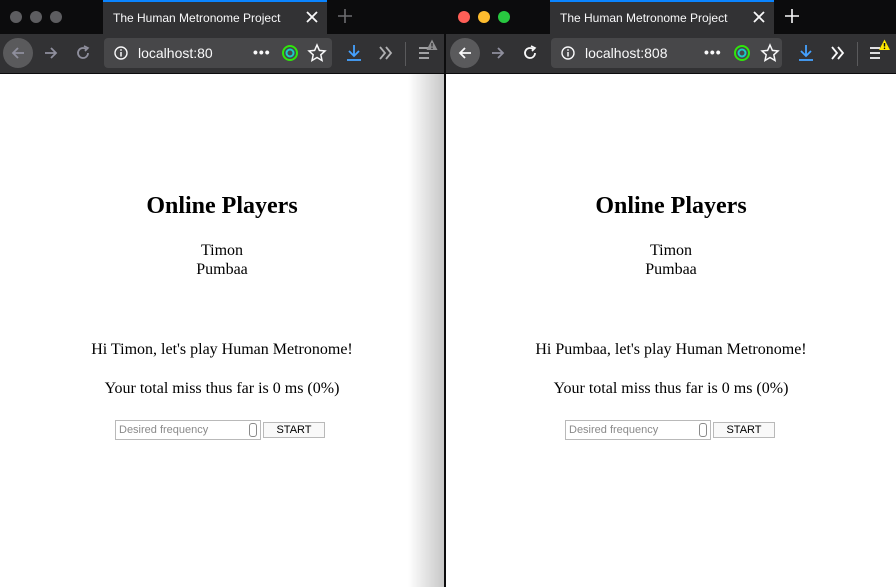  What do you see at coordinates (222, 349) in the screenshot?
I see `greeting-text: Hi Timon, let's play Human Metronome!` at bounding box center [222, 349].